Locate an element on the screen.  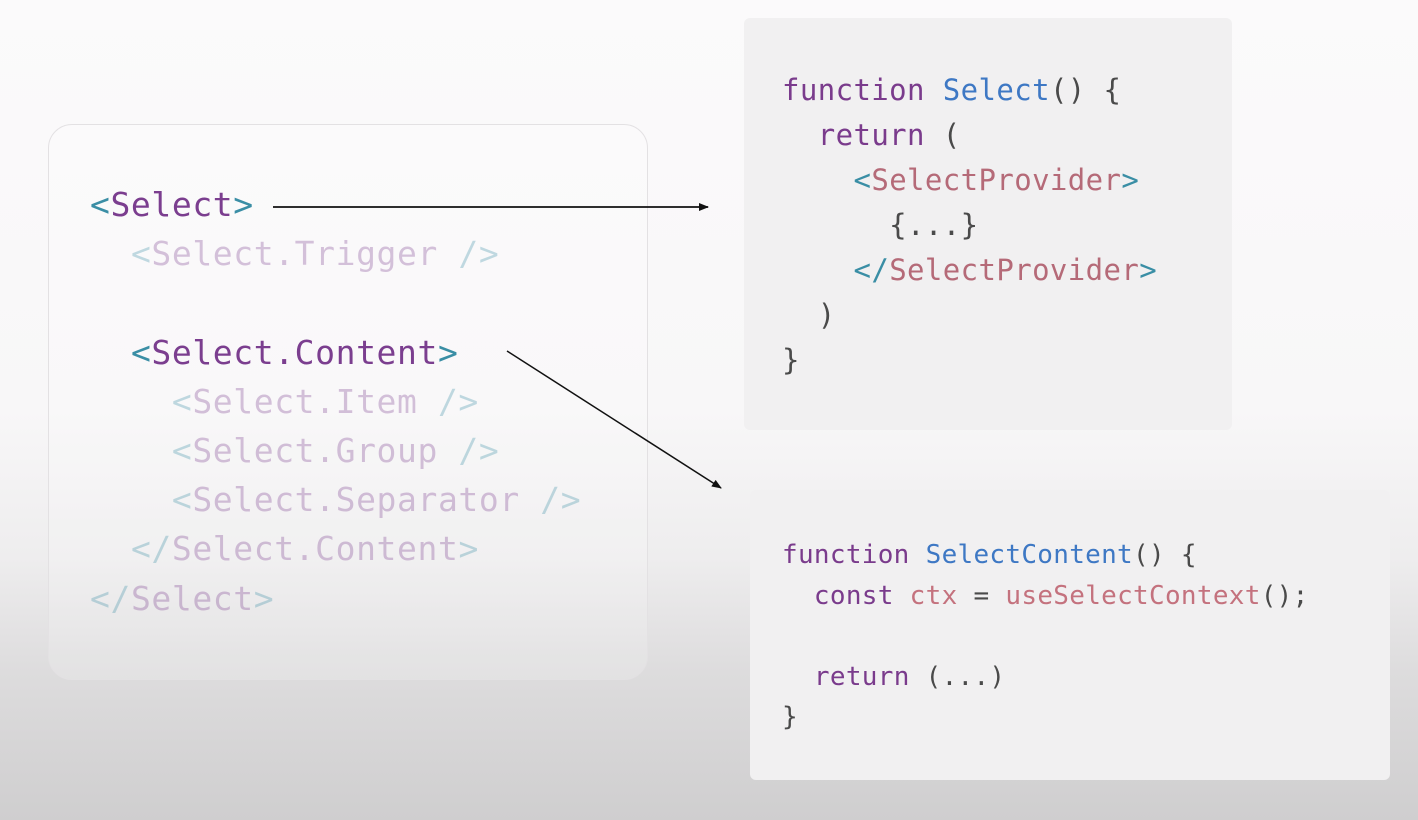
select-close-tag: </Select> is located at coordinates (182, 598).